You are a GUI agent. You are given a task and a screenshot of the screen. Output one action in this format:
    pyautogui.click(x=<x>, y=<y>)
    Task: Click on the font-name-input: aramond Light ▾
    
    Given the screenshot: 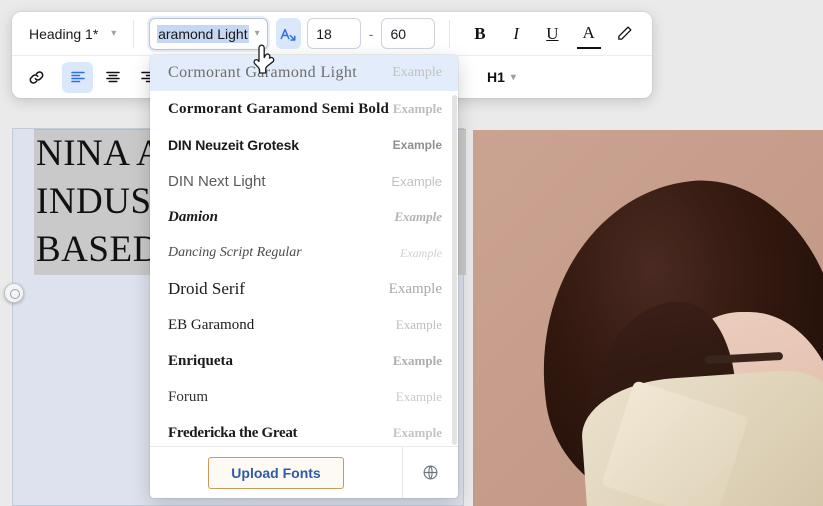 What is the action you would take?
    pyautogui.click(x=208, y=33)
    